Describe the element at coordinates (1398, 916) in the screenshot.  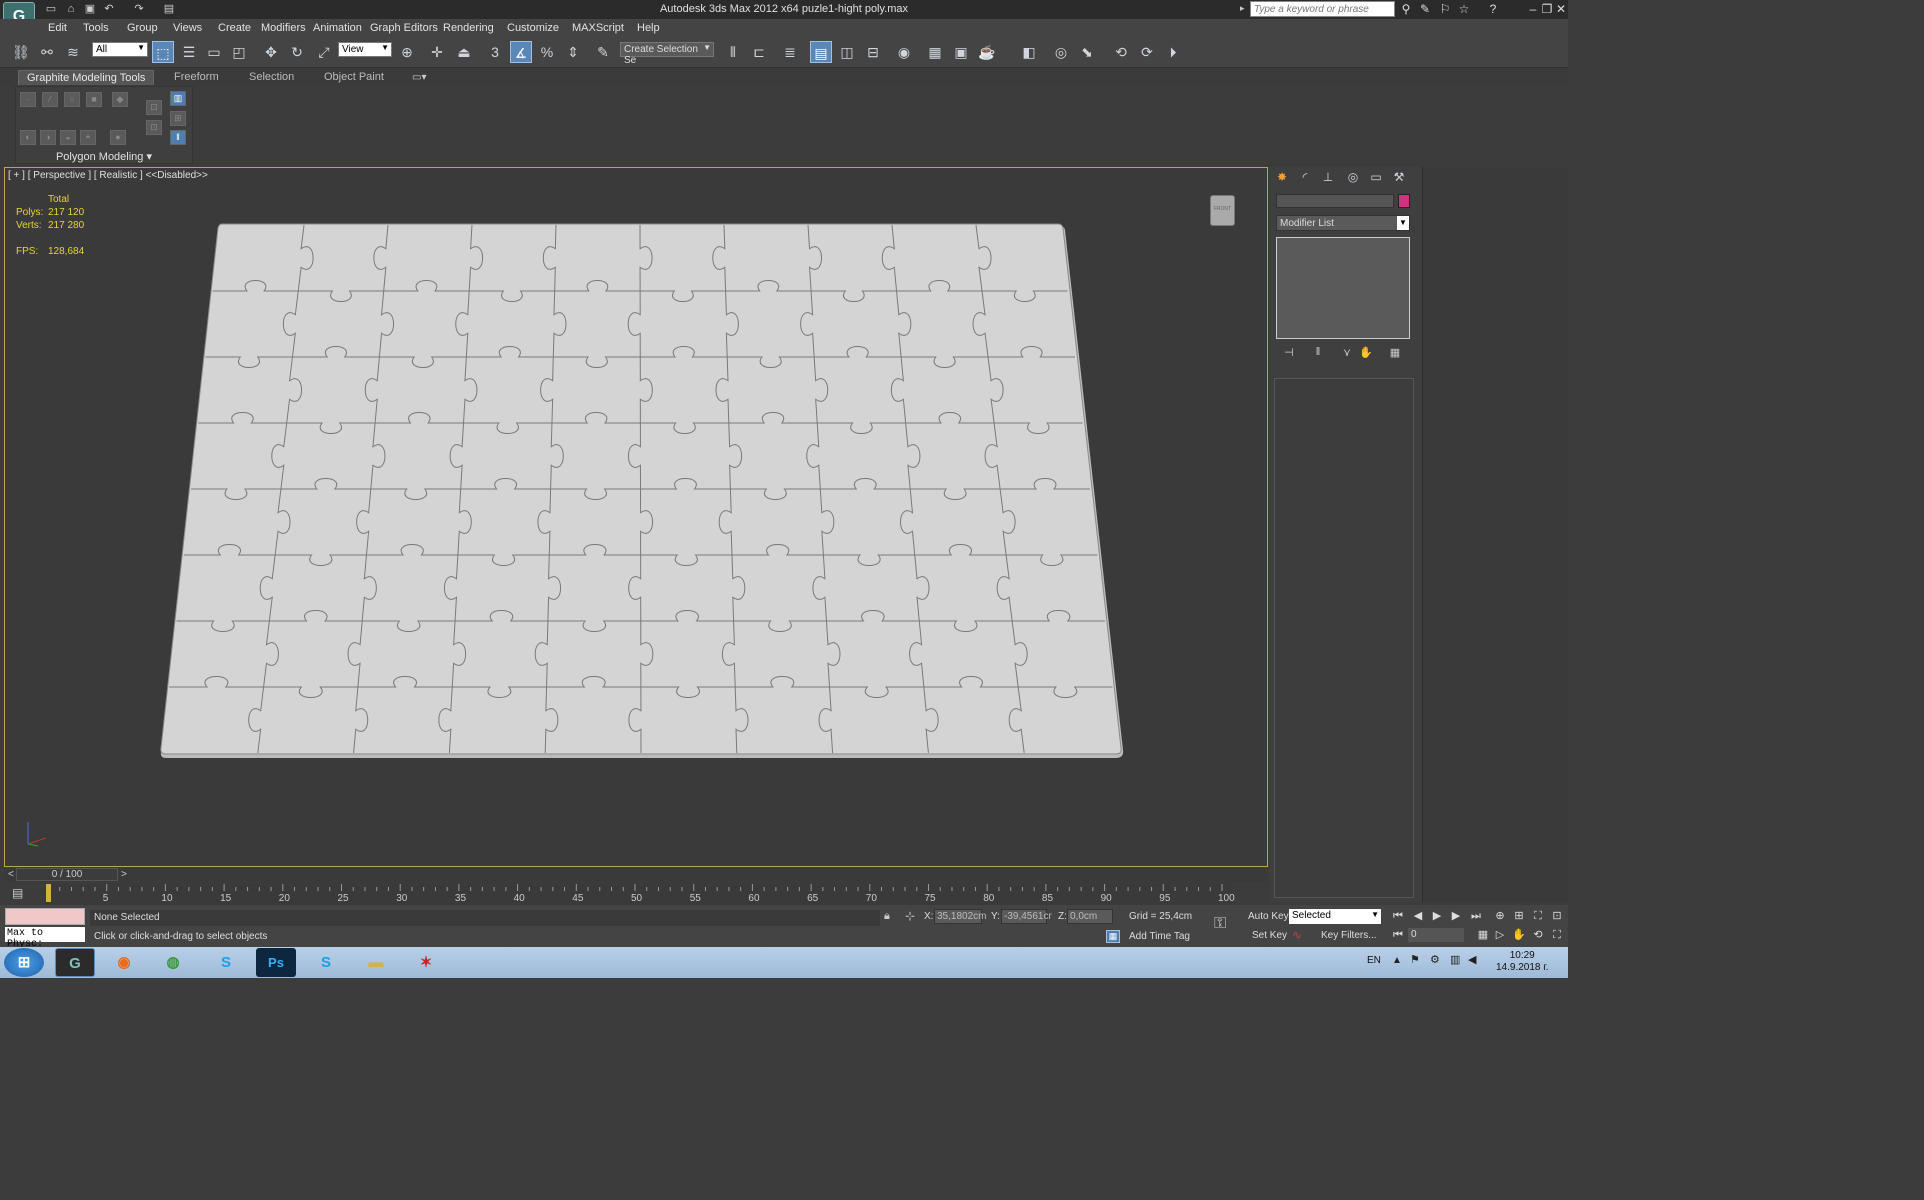
I see `go-to-start-icon: ⏮` at that location.